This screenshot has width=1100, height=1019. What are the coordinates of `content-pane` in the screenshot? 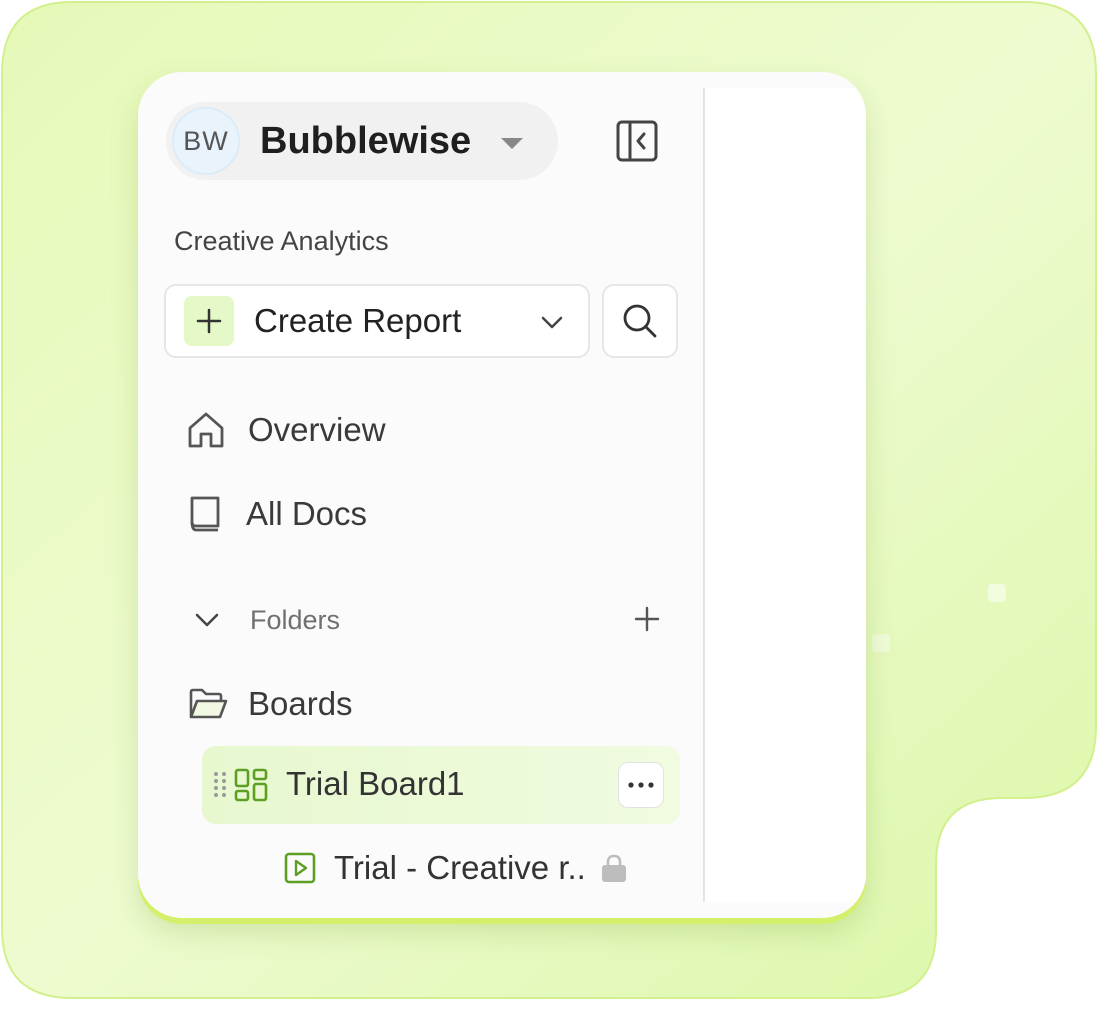 It's located at (784, 495).